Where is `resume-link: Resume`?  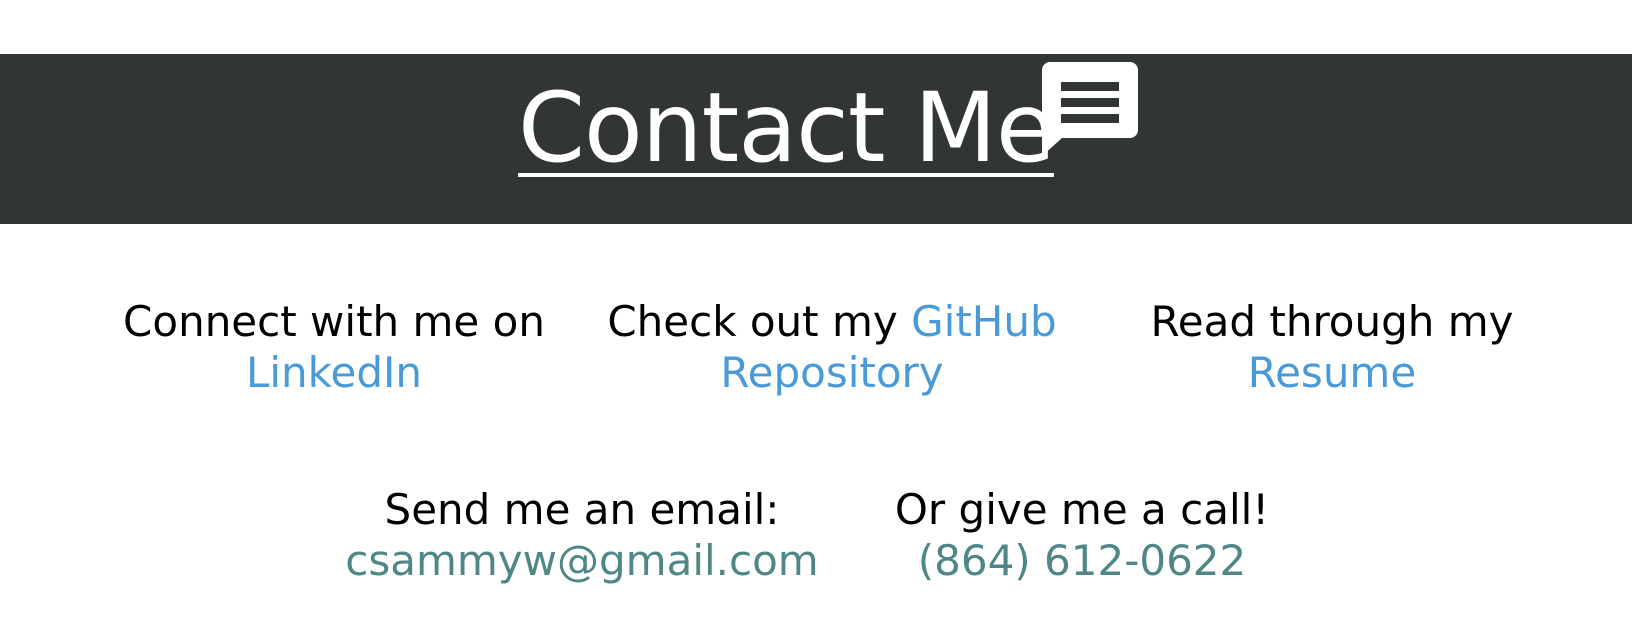 resume-link: Resume is located at coordinates (1332, 372).